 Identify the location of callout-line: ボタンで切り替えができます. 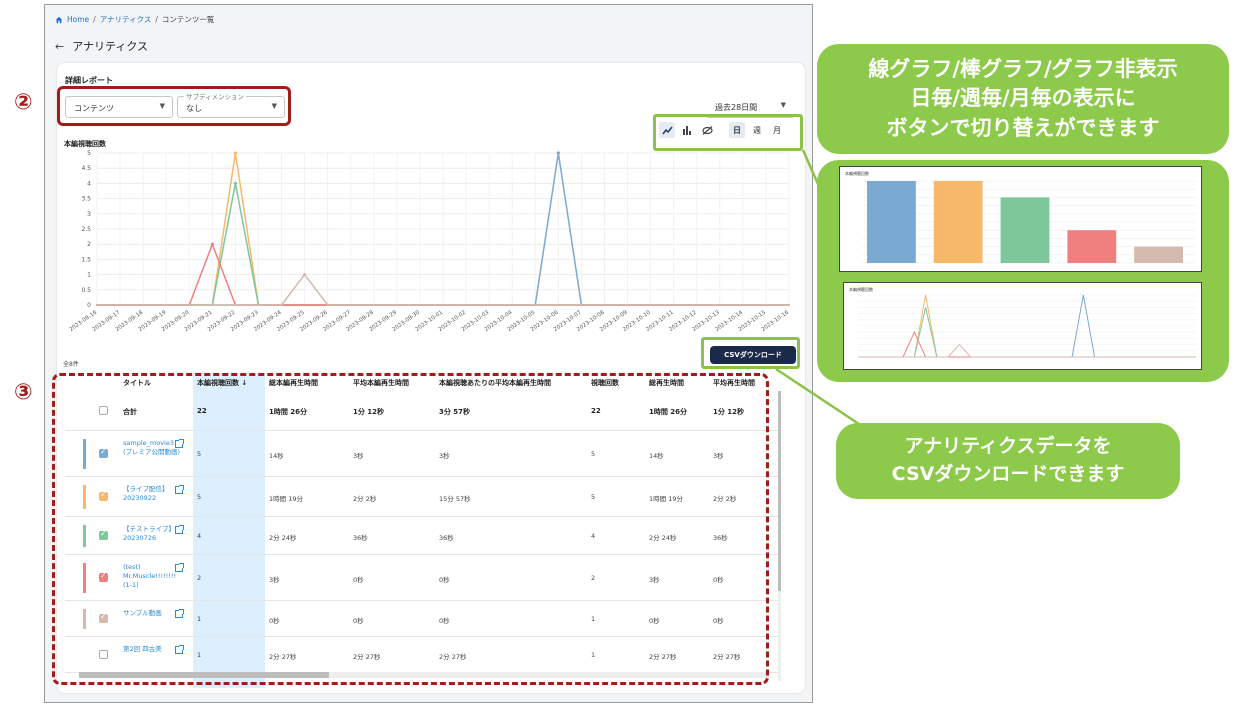
(1023, 127).